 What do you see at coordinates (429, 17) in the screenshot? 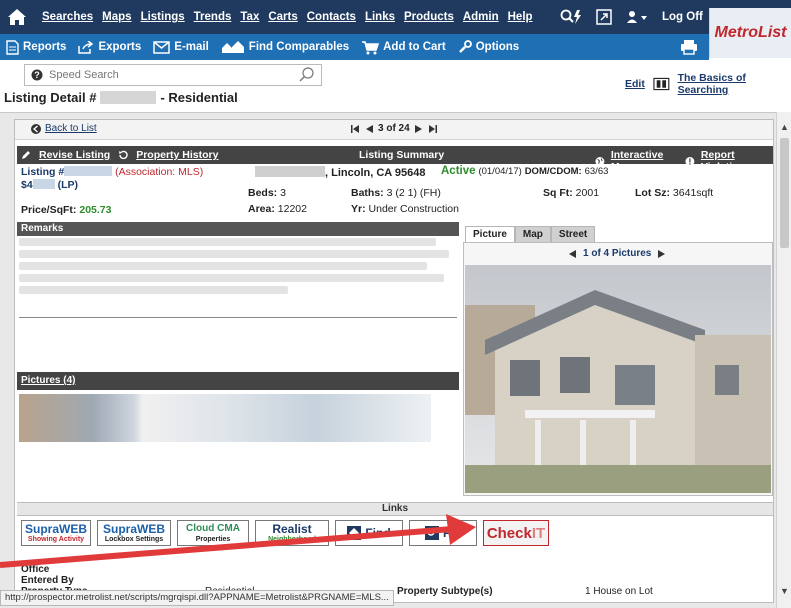
I see `menu-products: Products` at bounding box center [429, 17].